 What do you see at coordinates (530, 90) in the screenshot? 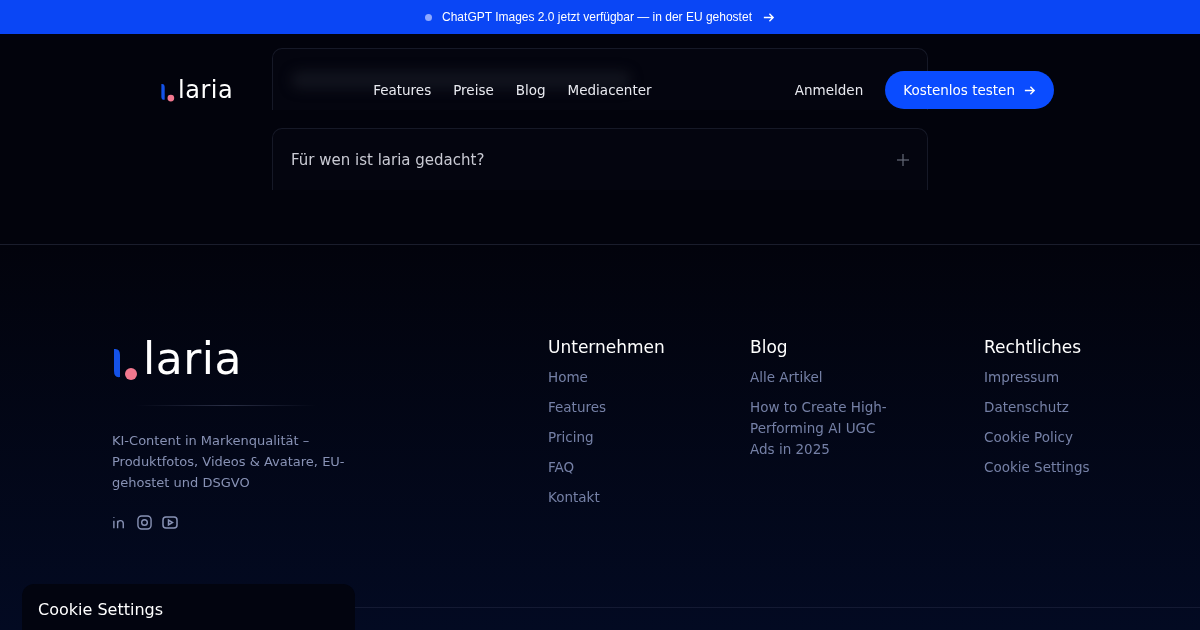
I see `nav-link: Blog` at bounding box center [530, 90].